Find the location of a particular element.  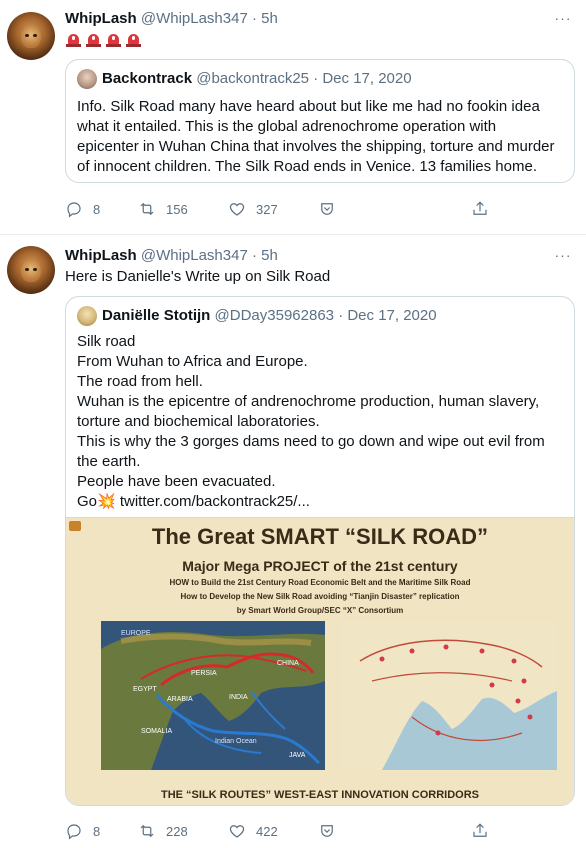

infographic-title: The Great SMART “SILK ROAD” is located at coordinates (320, 536).